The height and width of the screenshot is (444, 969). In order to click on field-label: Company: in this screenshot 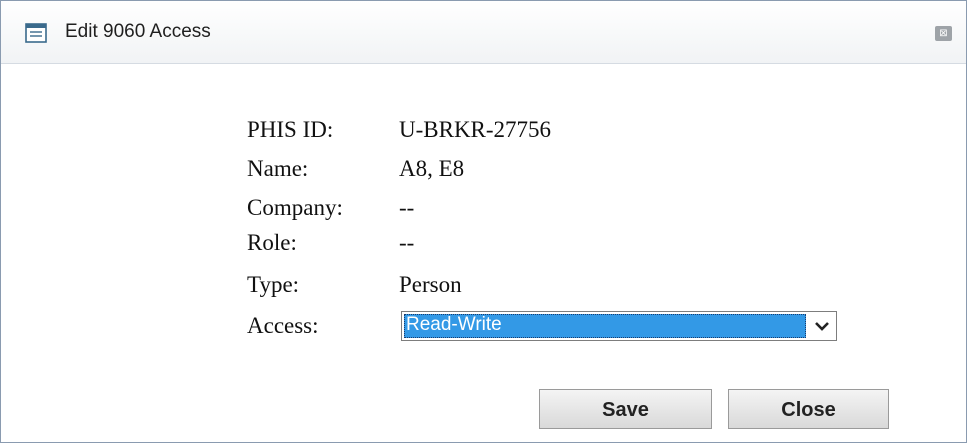, I will do `click(295, 207)`.